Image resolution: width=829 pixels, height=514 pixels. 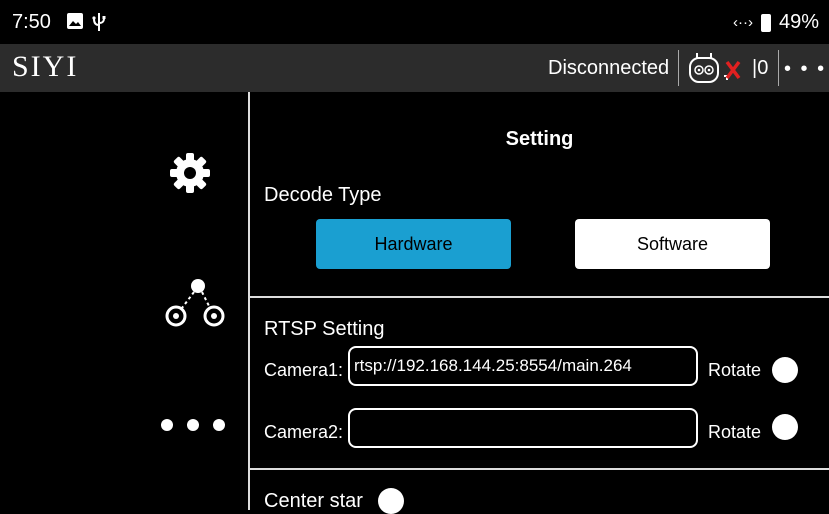 I want to click on status-bar: 7:50 ‹··› 49%, so click(x=414, y=22).